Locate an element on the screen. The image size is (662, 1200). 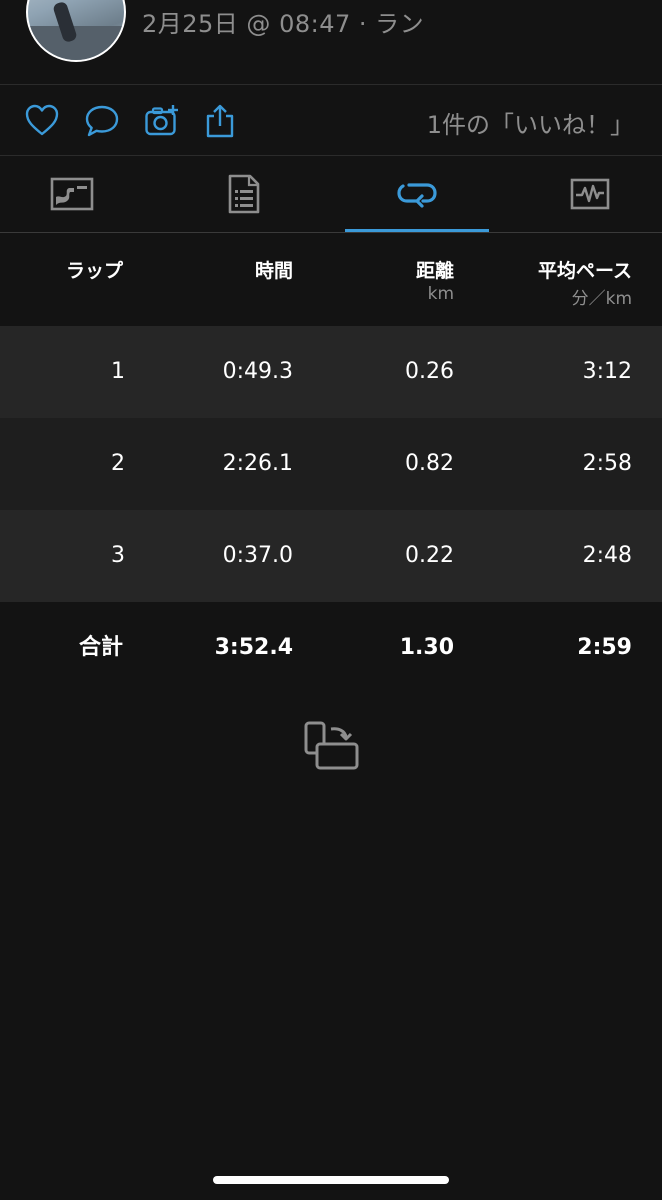
charts-icon is located at coordinates (590, 194).